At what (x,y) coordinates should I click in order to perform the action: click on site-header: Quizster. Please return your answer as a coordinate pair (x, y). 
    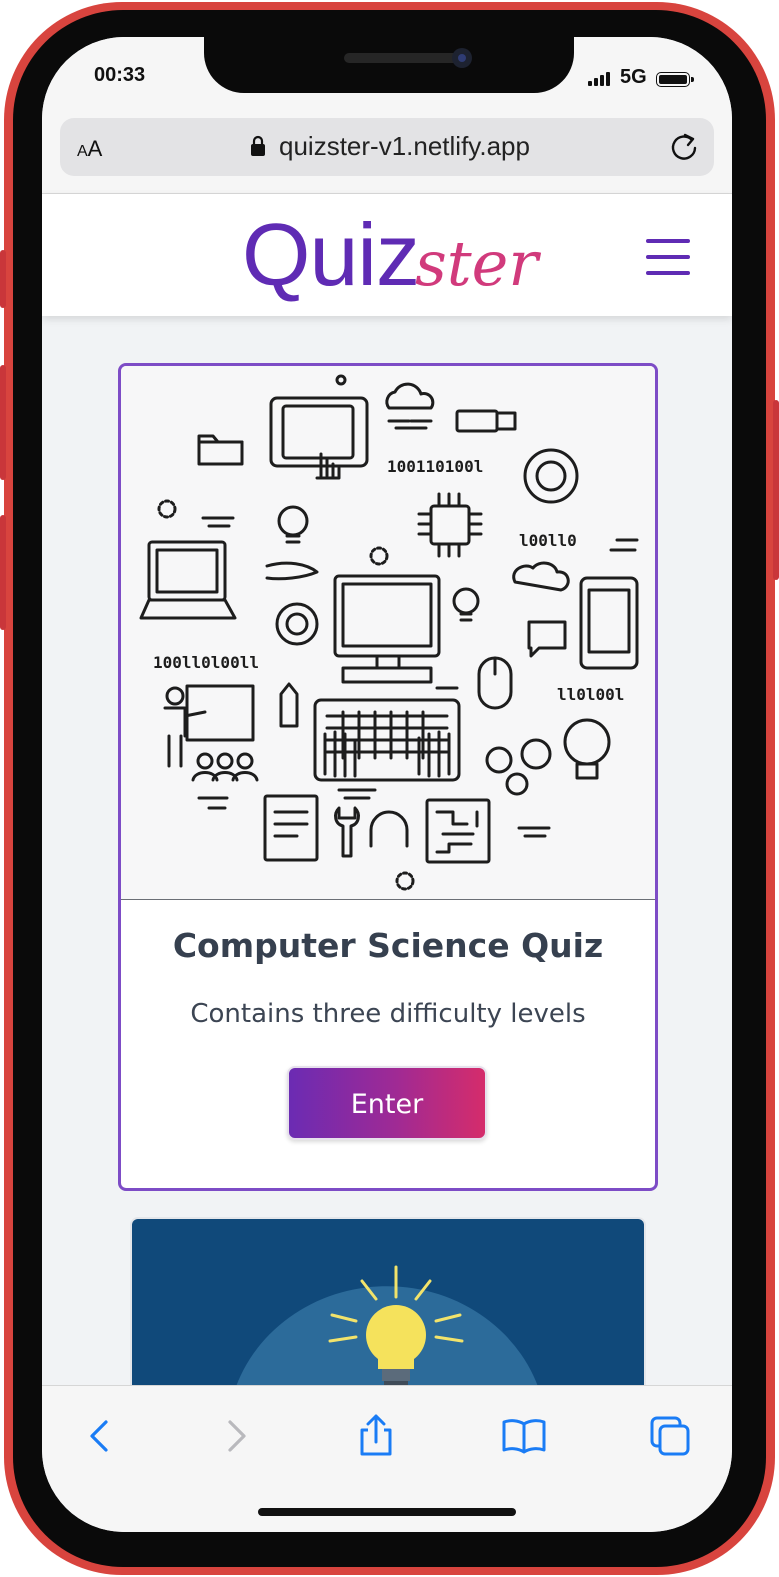
    Looking at the image, I should click on (387, 255).